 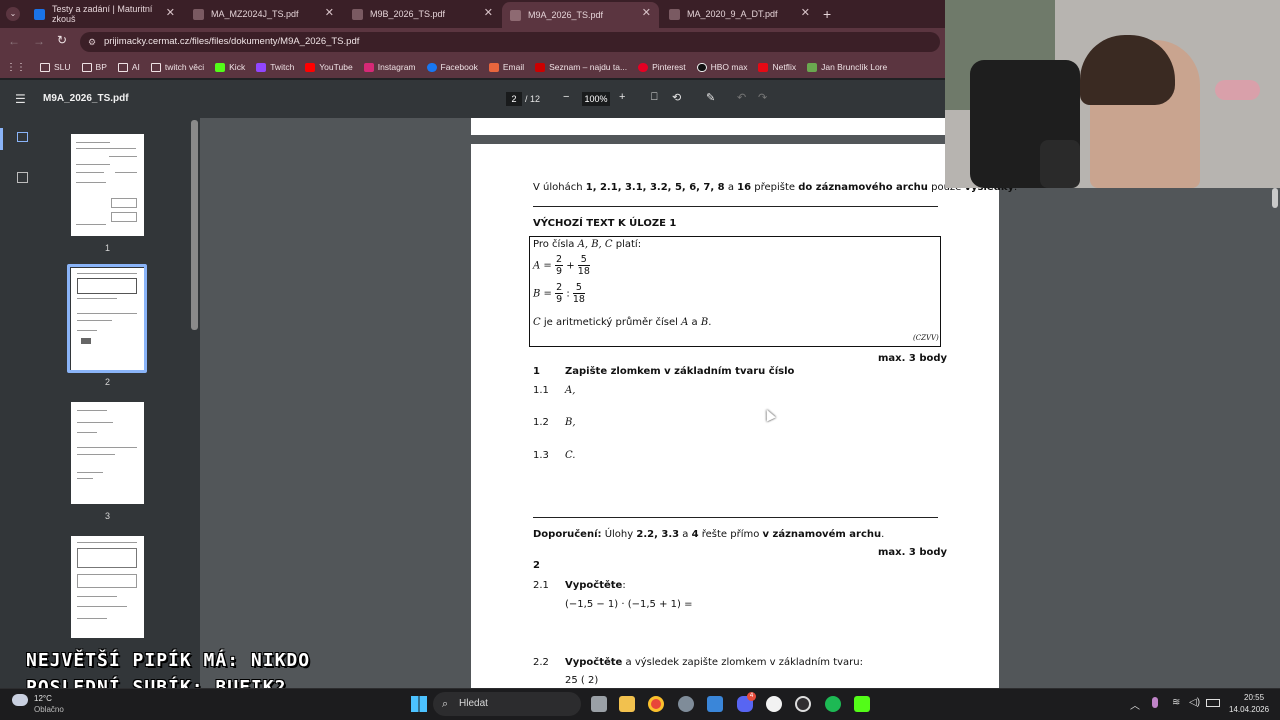 What do you see at coordinates (62, 40) in the screenshot?
I see `reload-icon: ↻` at bounding box center [62, 40].